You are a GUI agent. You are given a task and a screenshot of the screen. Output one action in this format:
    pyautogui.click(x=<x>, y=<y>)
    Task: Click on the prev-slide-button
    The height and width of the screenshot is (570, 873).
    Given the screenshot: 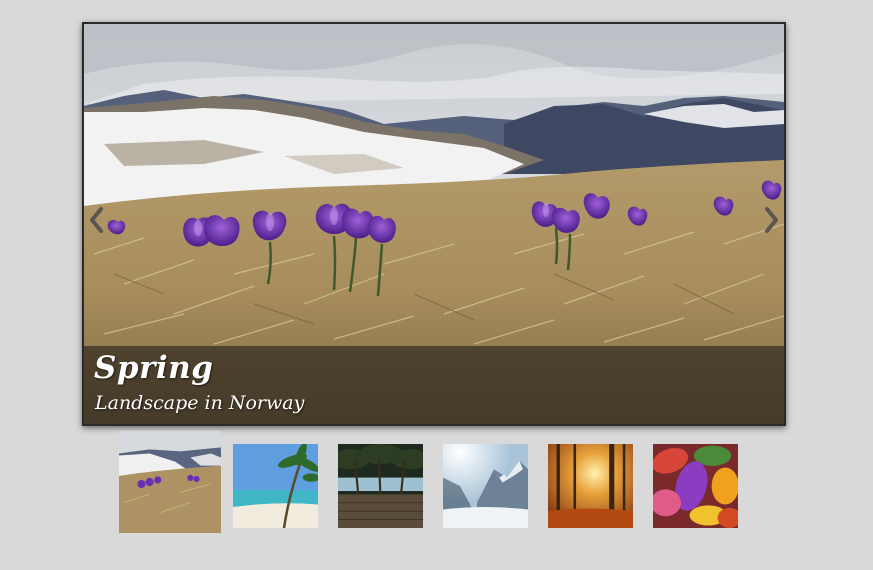 What is the action you would take?
    pyautogui.click(x=97, y=220)
    